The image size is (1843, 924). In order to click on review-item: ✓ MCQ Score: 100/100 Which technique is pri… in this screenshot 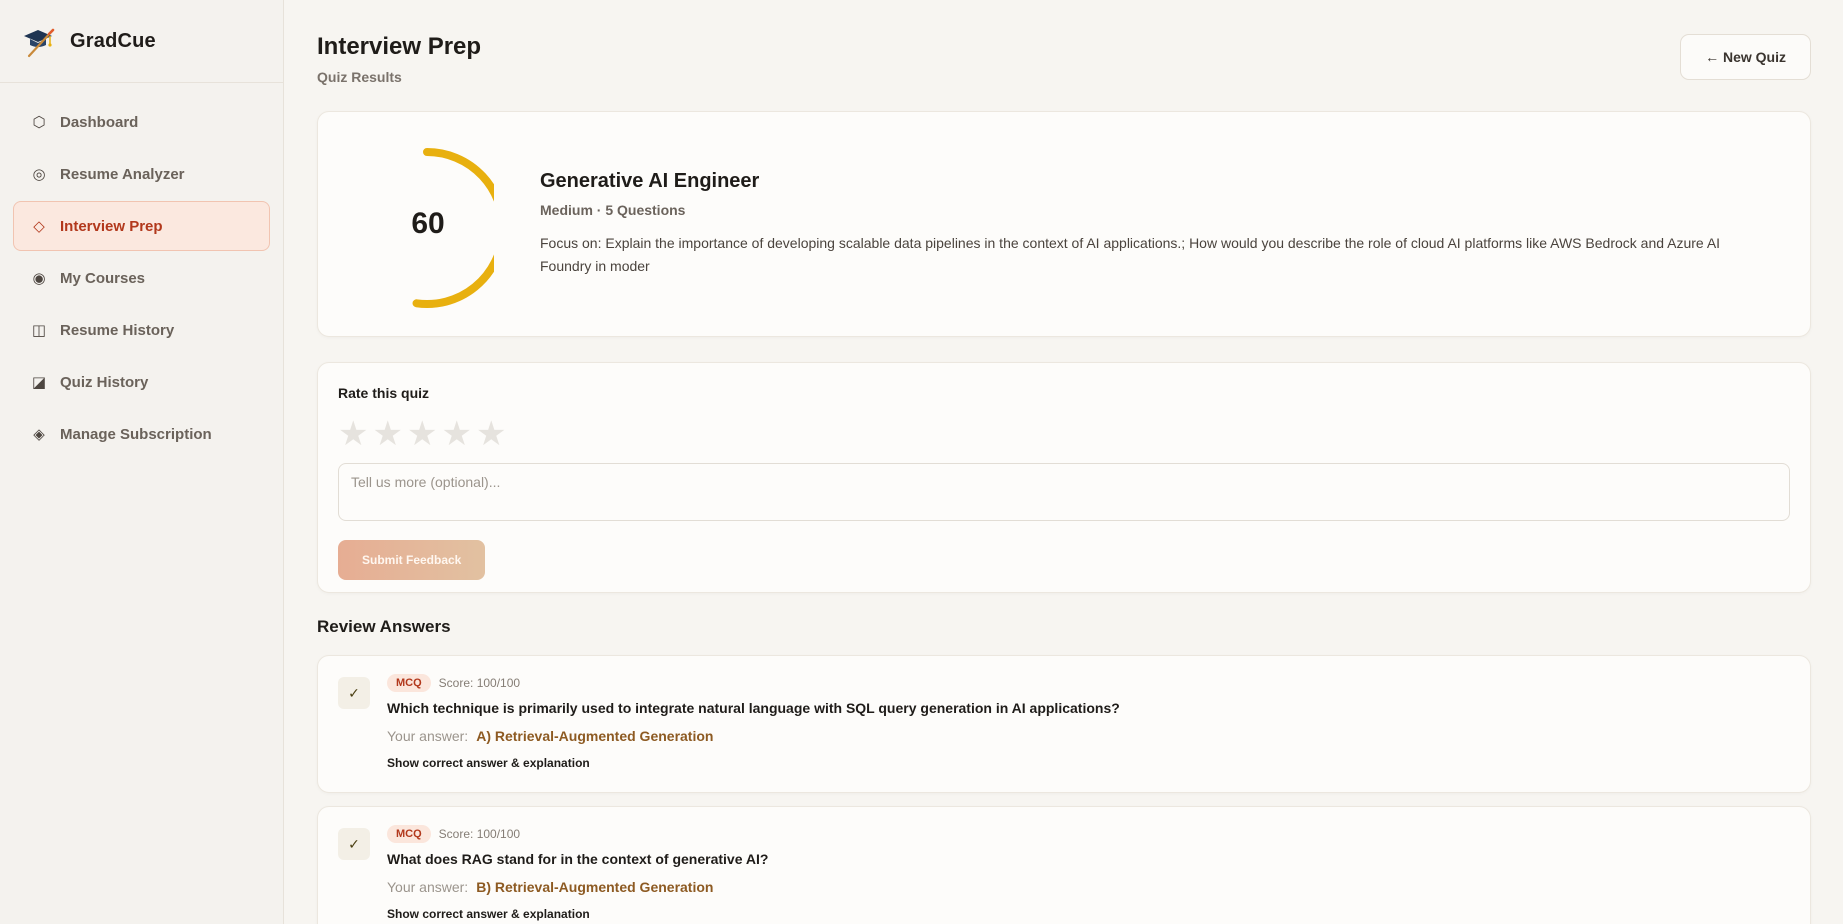, I will do `click(1064, 724)`.